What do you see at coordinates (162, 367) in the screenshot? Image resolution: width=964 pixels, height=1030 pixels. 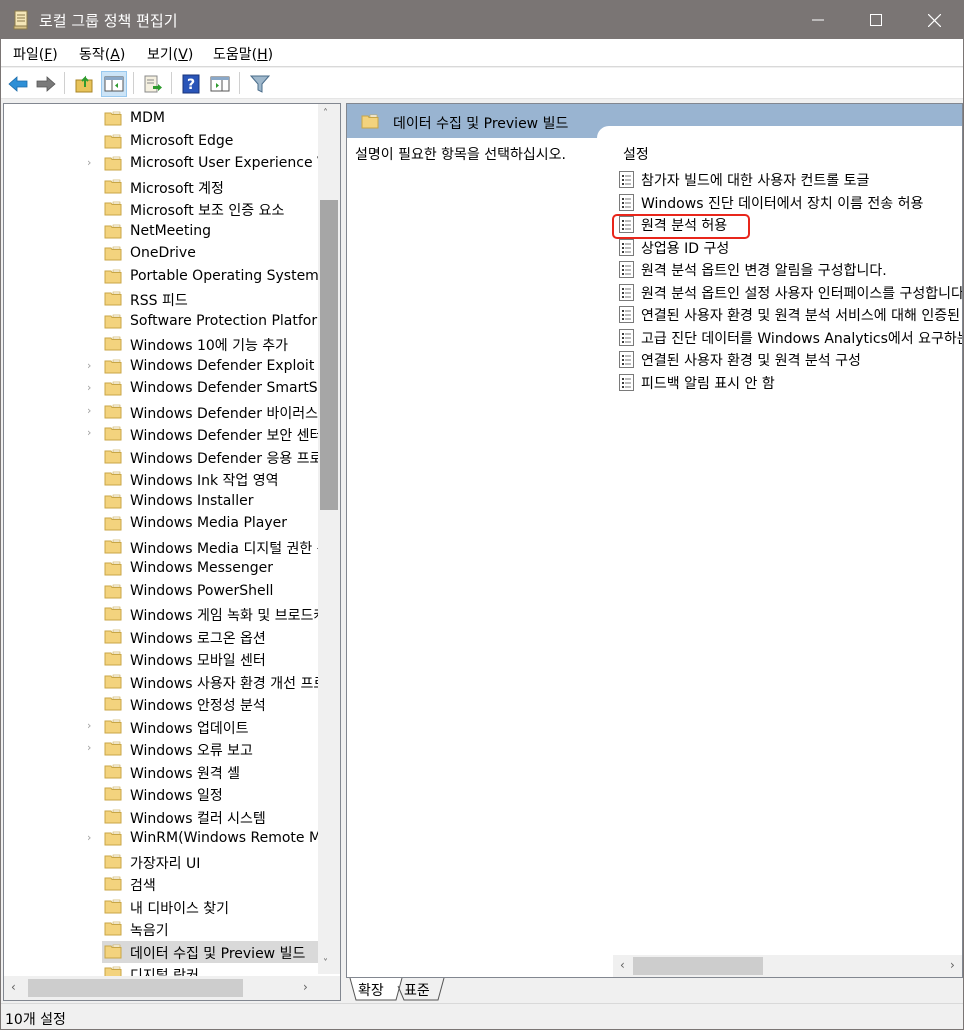 I see `tree-item: › Windows Defender Exploit Guard` at bounding box center [162, 367].